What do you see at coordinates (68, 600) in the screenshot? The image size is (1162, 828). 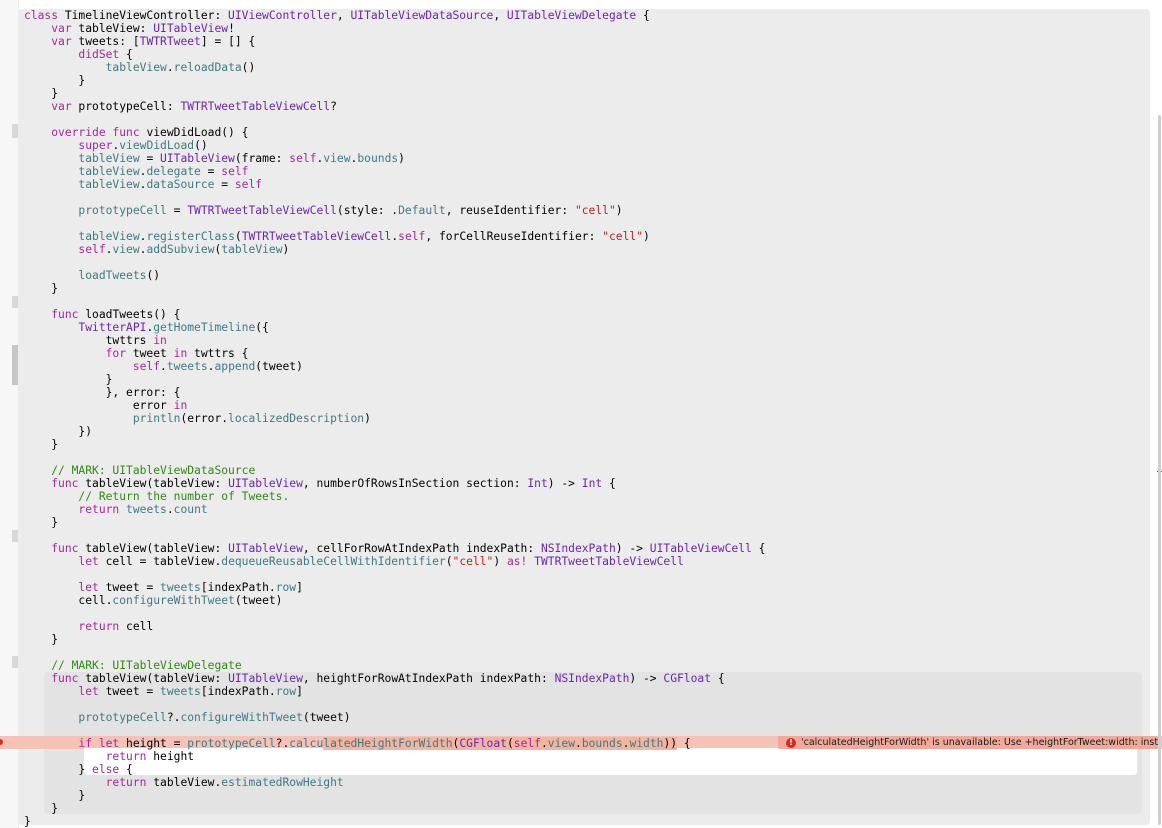 I see `code-token: cell.` at bounding box center [68, 600].